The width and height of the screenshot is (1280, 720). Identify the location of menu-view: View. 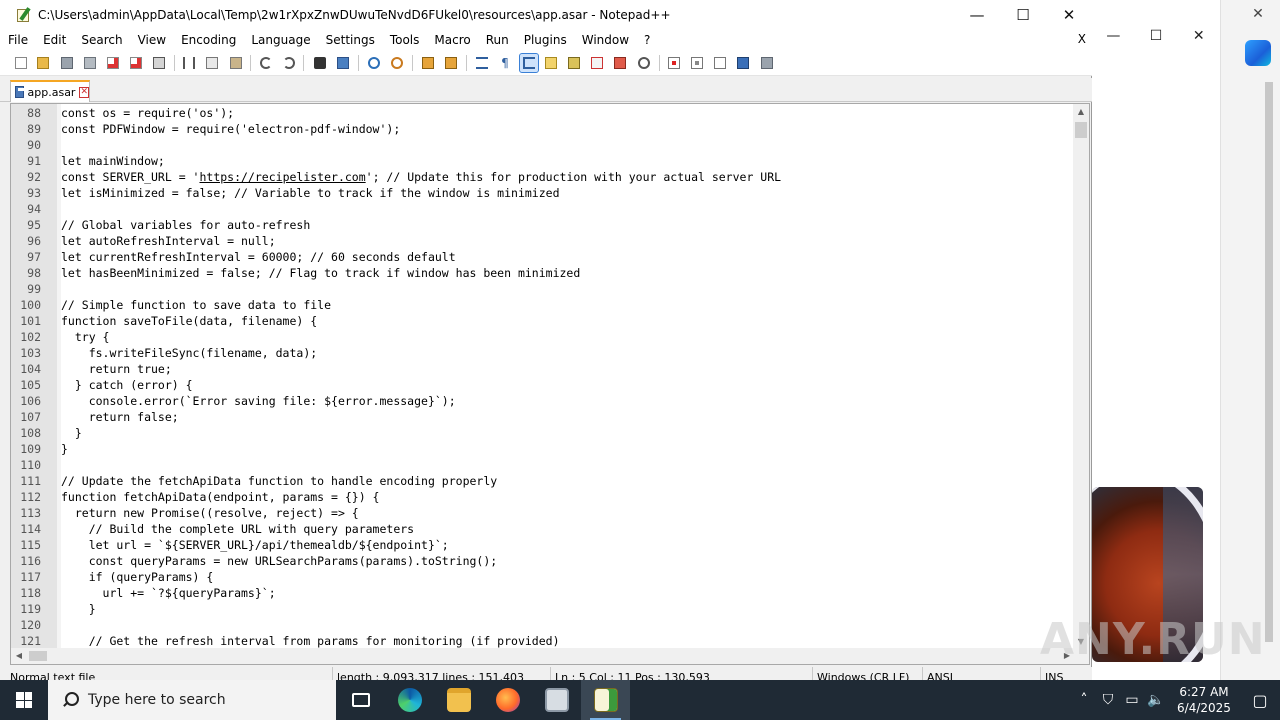
(151, 40).